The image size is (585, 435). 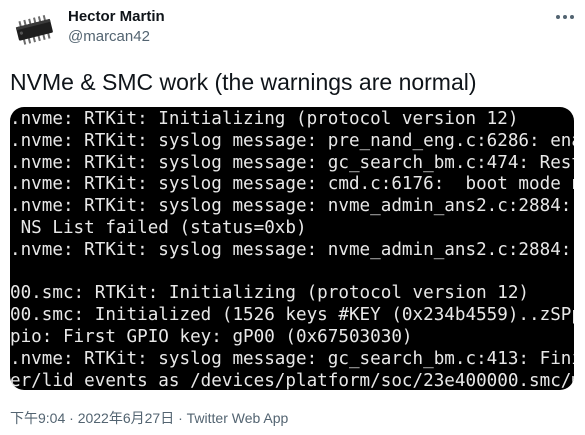 What do you see at coordinates (211, 336) in the screenshot?
I see `terminal-line: pio: First GPIO key: gP00 (0x67503030)` at bounding box center [211, 336].